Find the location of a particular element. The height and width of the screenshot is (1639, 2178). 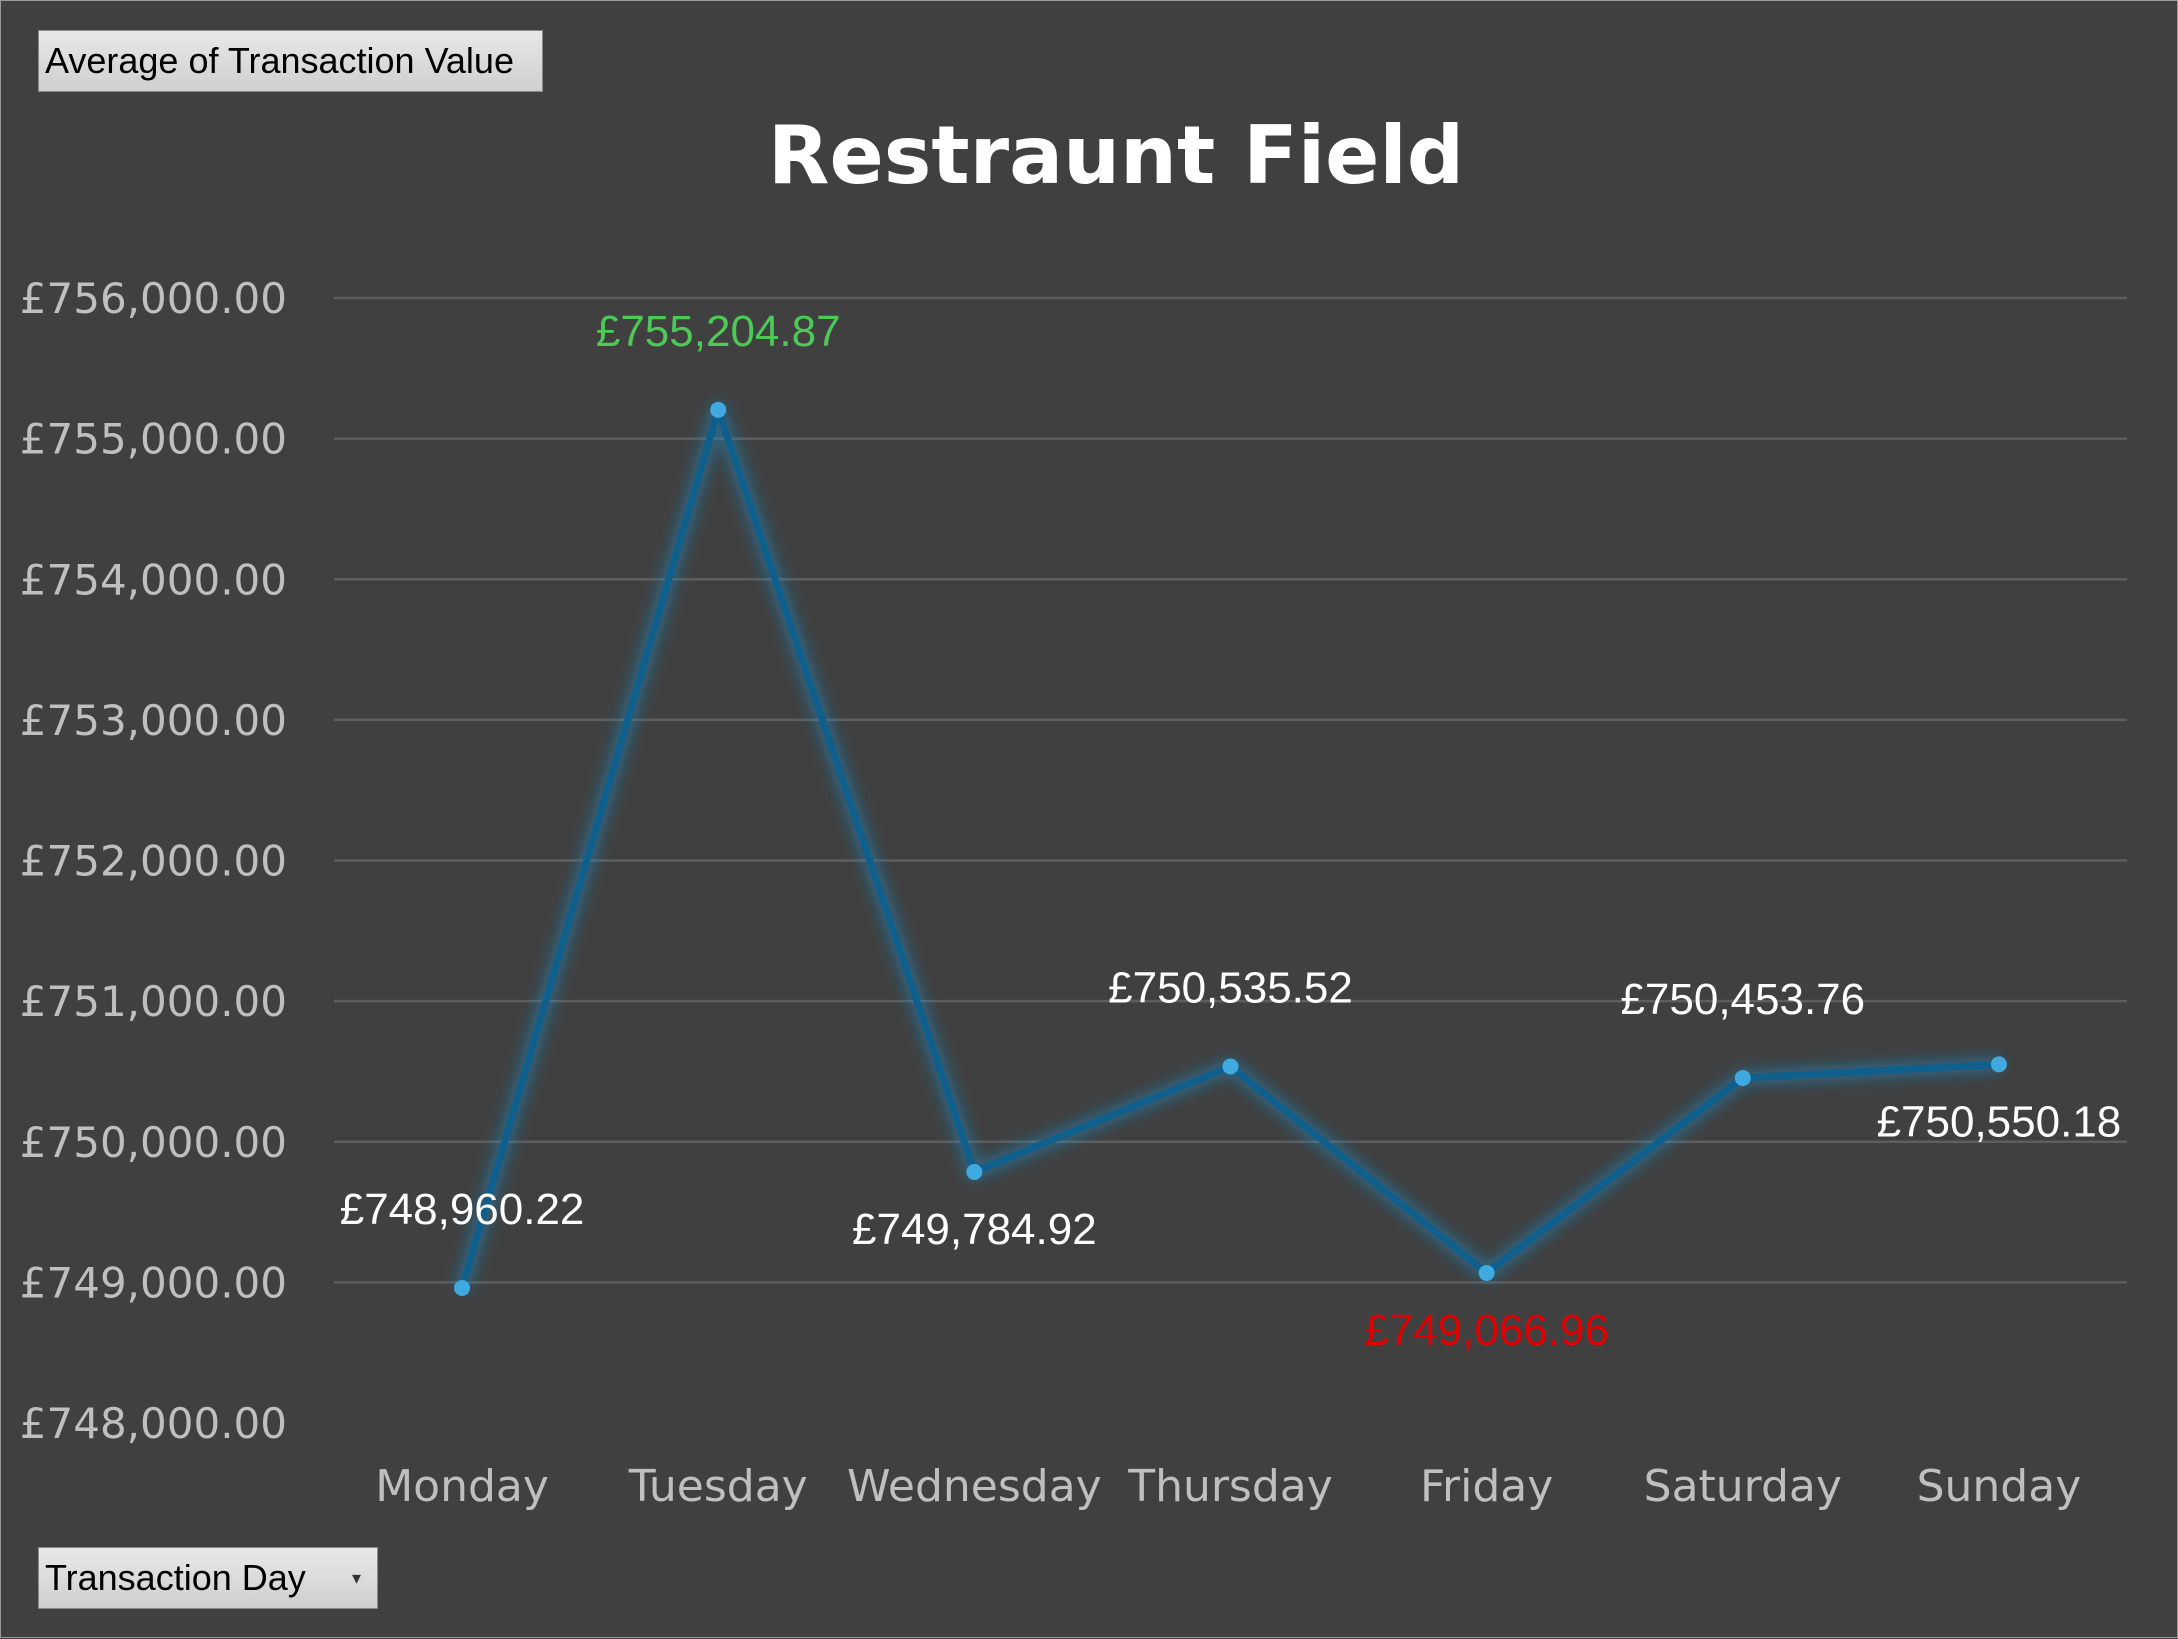

x-tick-label: Monday is located at coordinates (462, 1486).